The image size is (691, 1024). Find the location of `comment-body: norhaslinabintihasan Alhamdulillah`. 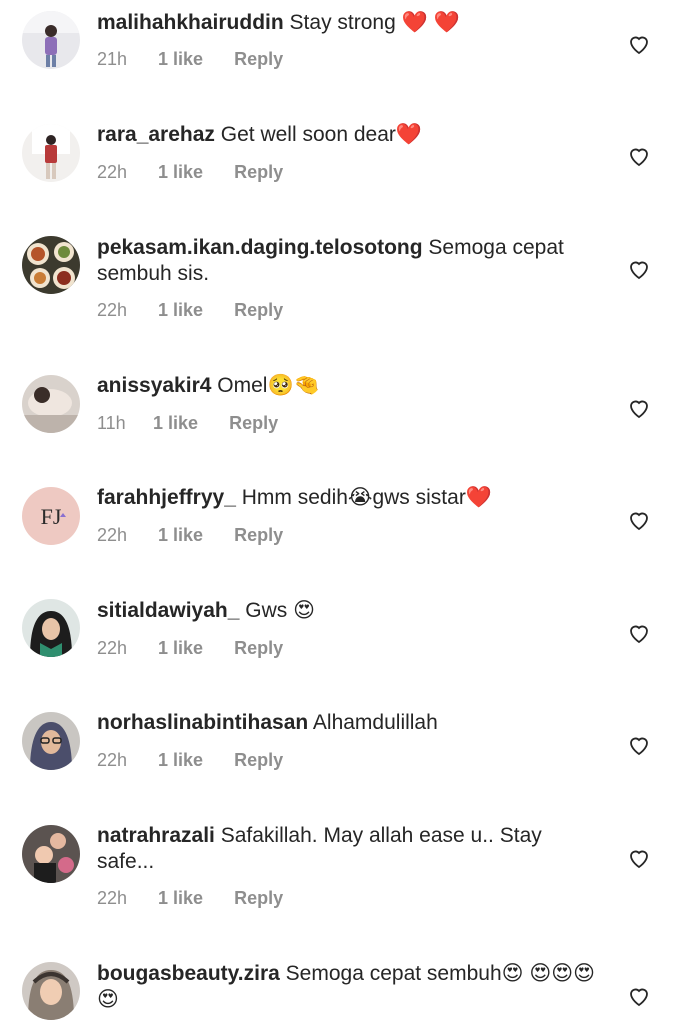

comment-body: norhaslinabintihasan Alhamdulillah is located at coordinates (347, 723).